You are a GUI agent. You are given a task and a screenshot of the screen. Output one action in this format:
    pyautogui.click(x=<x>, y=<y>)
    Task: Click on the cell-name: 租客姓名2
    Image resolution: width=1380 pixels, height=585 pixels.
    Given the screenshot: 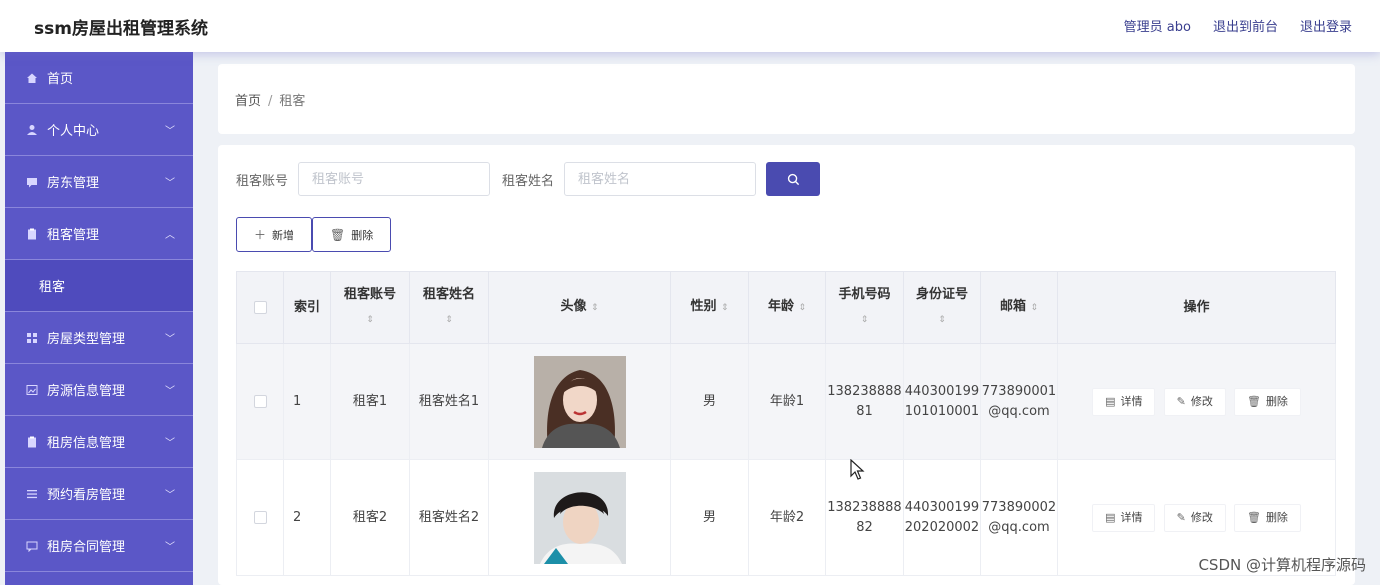 What is the action you would take?
    pyautogui.click(x=449, y=517)
    